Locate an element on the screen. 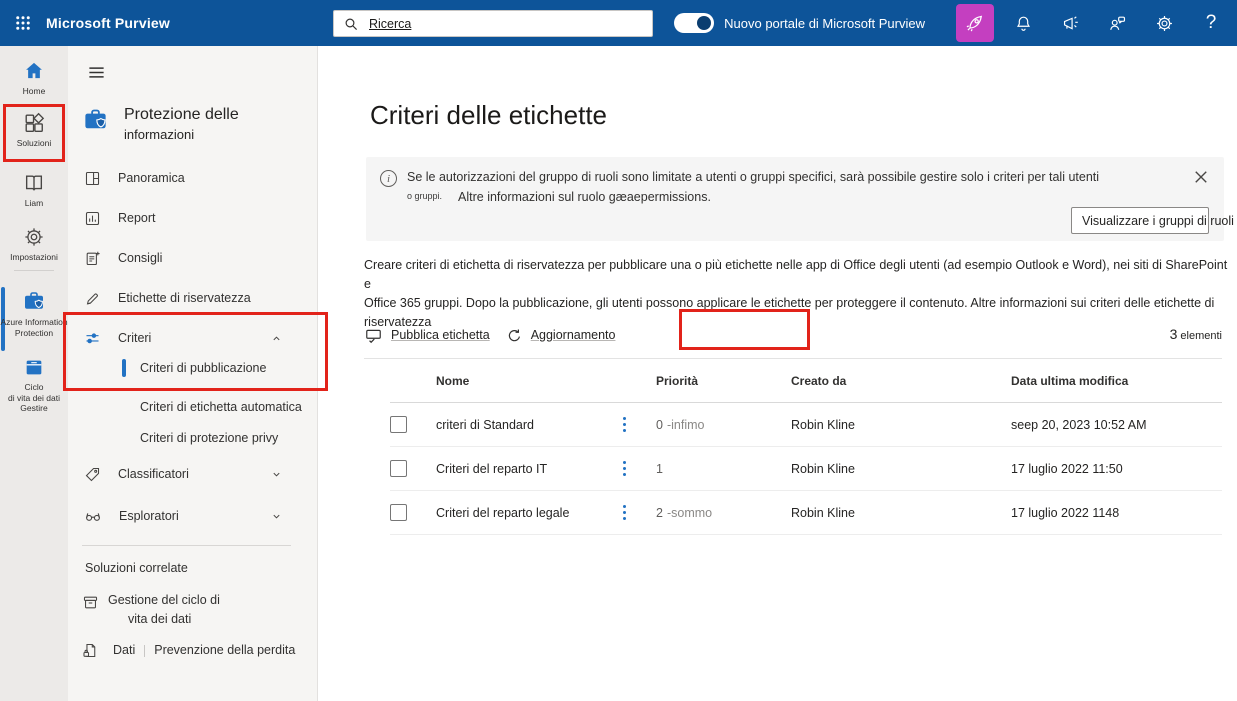  rail-item-ciclo-di-vita: Ciclo di vita dei dati Gestire is located at coordinates (34, 385).